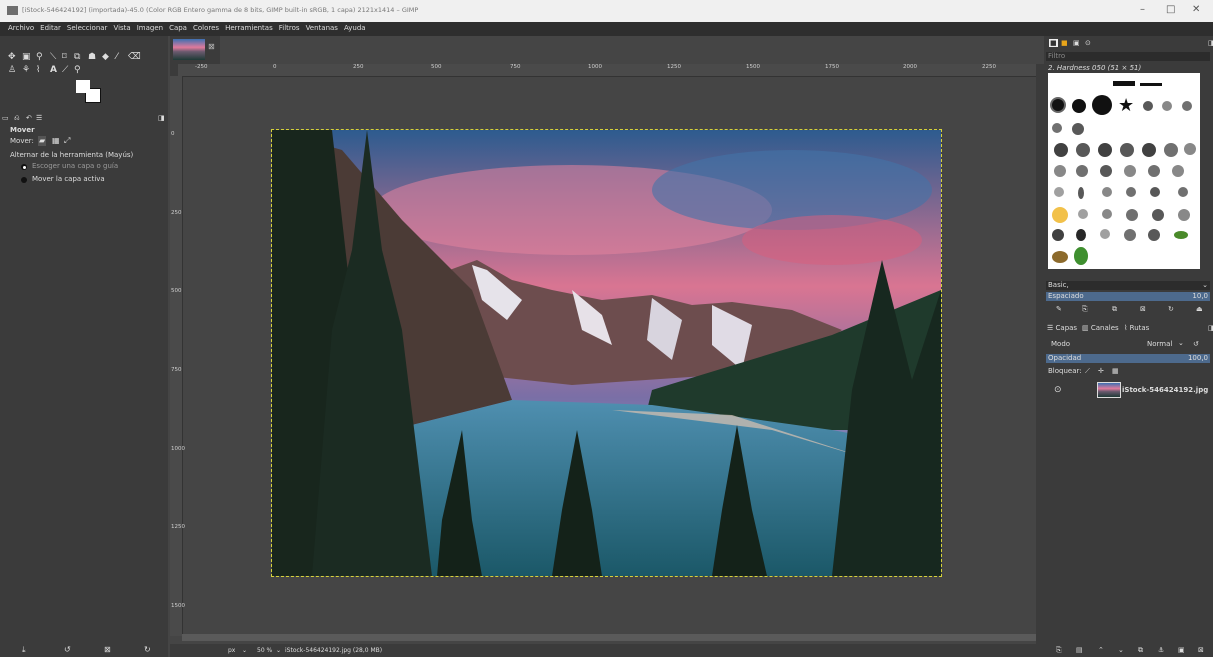  What do you see at coordinates (231, 650) in the screenshot?
I see `unit-select: px` at bounding box center [231, 650].